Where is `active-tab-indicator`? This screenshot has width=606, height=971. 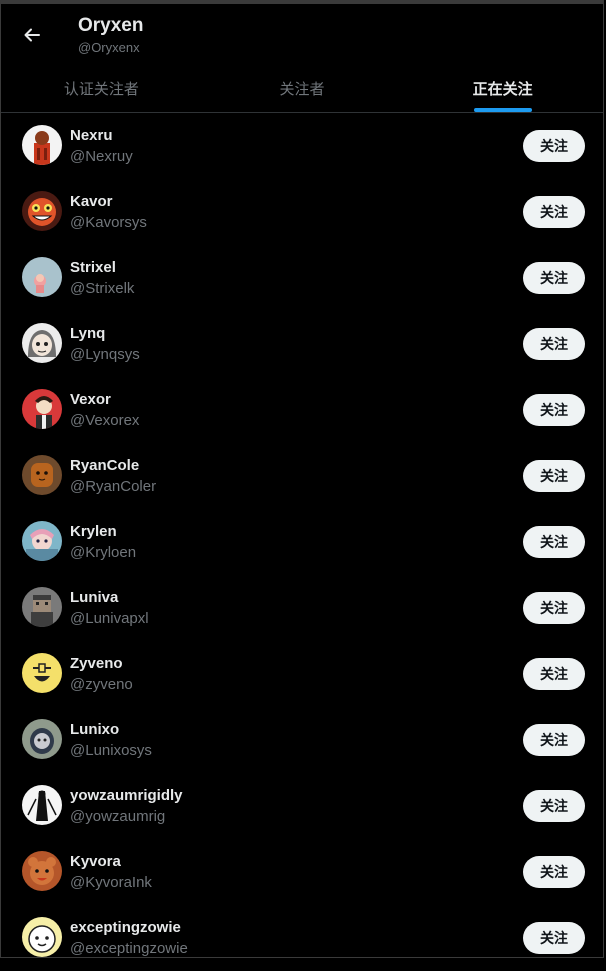
active-tab-indicator is located at coordinates (502, 110).